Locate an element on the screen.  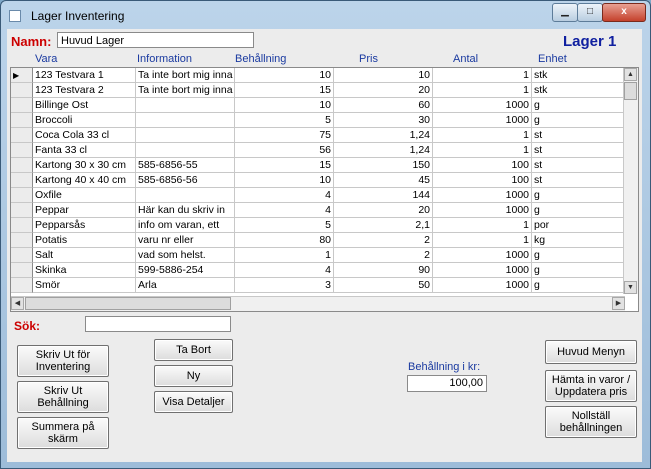
table-row: Pepparsås info om varan, ett 5 2,1 1 por is located at coordinates (318, 225).